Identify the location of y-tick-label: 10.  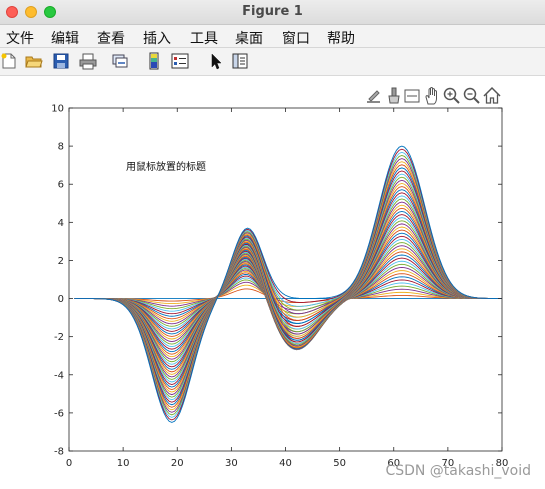
(57, 109).